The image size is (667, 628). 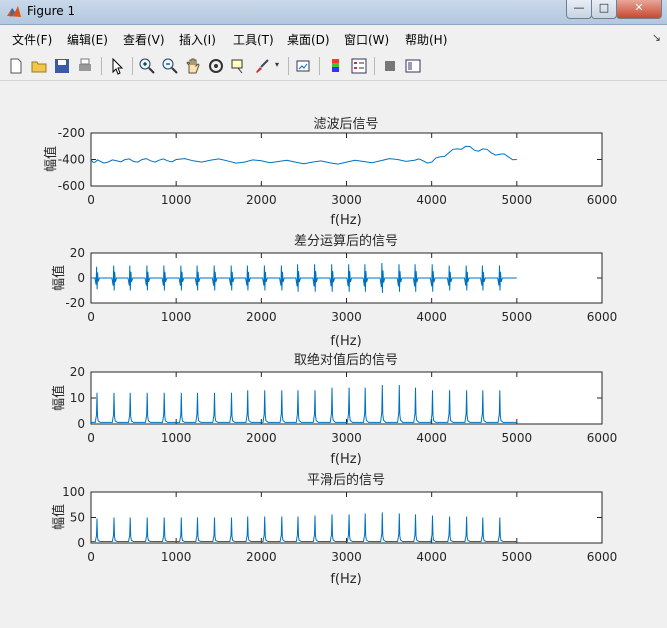 I want to click on menu-insert: 插入(I), so click(x=197, y=39).